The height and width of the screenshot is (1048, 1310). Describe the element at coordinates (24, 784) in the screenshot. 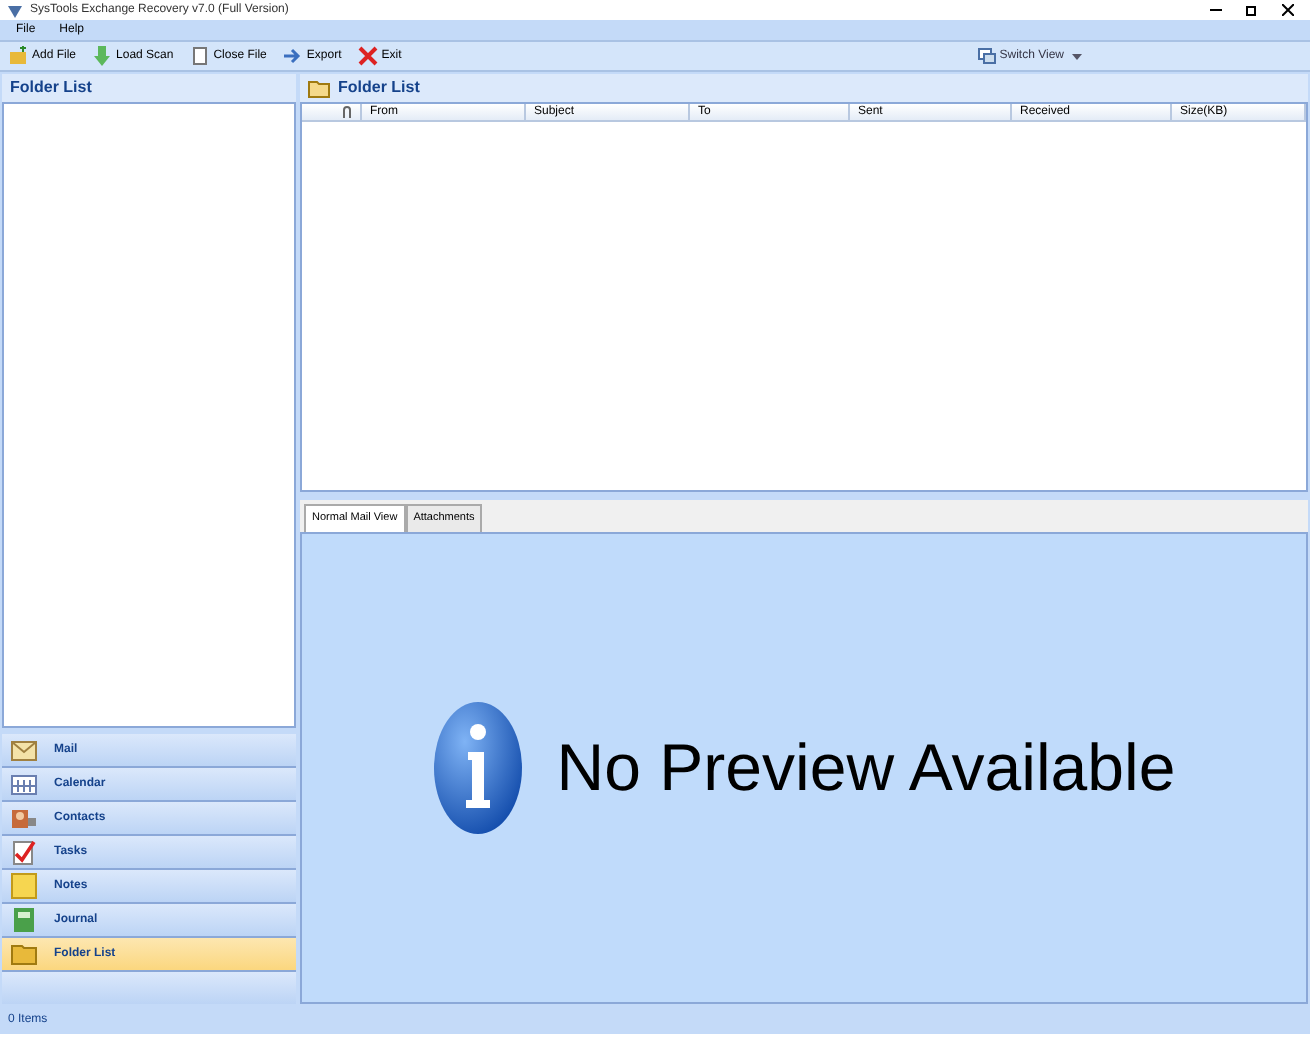

I see `calendar-icon` at that location.